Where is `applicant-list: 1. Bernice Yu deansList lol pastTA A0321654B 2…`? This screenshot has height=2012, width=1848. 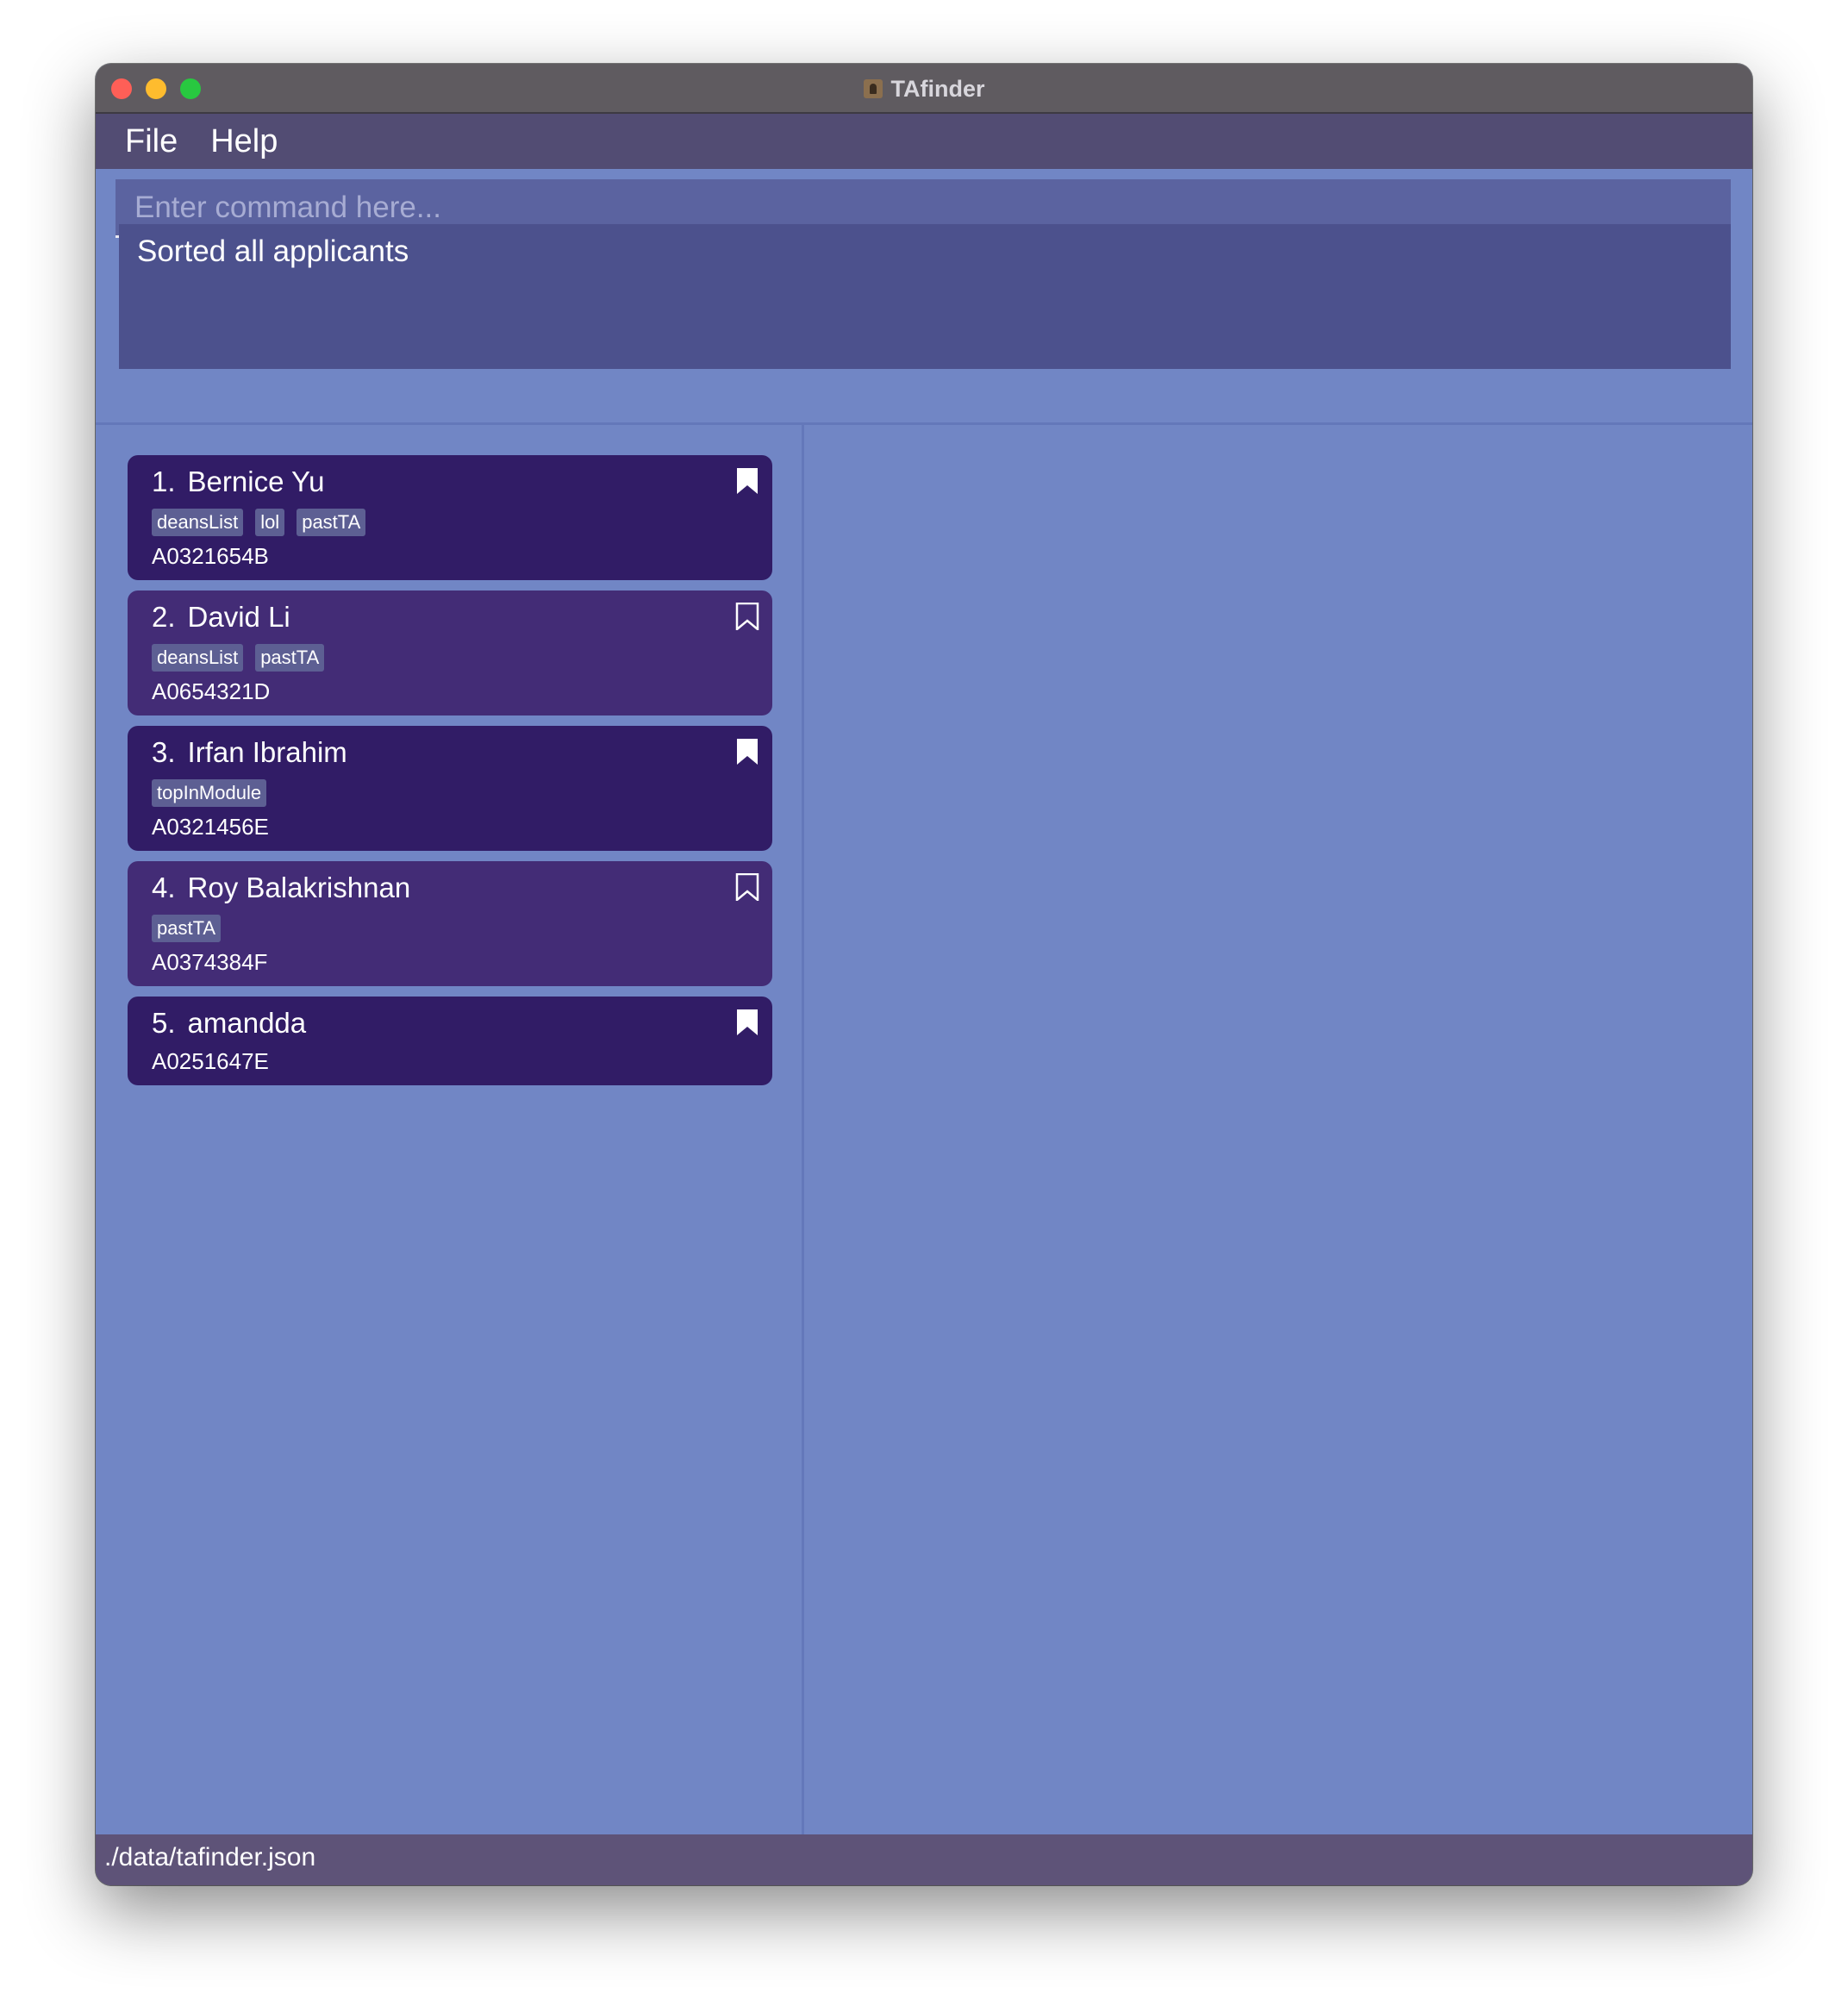 applicant-list: 1. Bernice Yu deansList lol pastTA A0321654B 2… is located at coordinates (450, 775).